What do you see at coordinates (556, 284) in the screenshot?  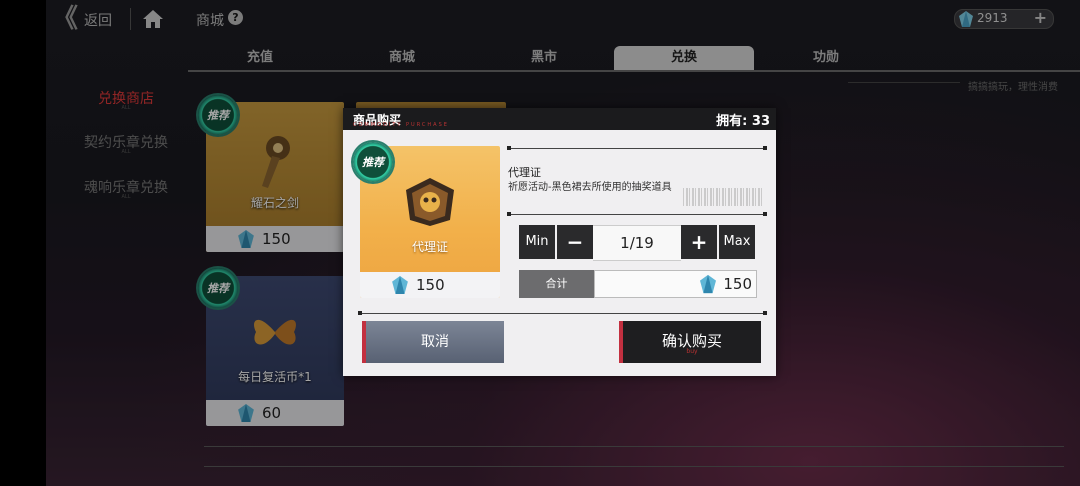 I see `total-label: 合计` at bounding box center [556, 284].